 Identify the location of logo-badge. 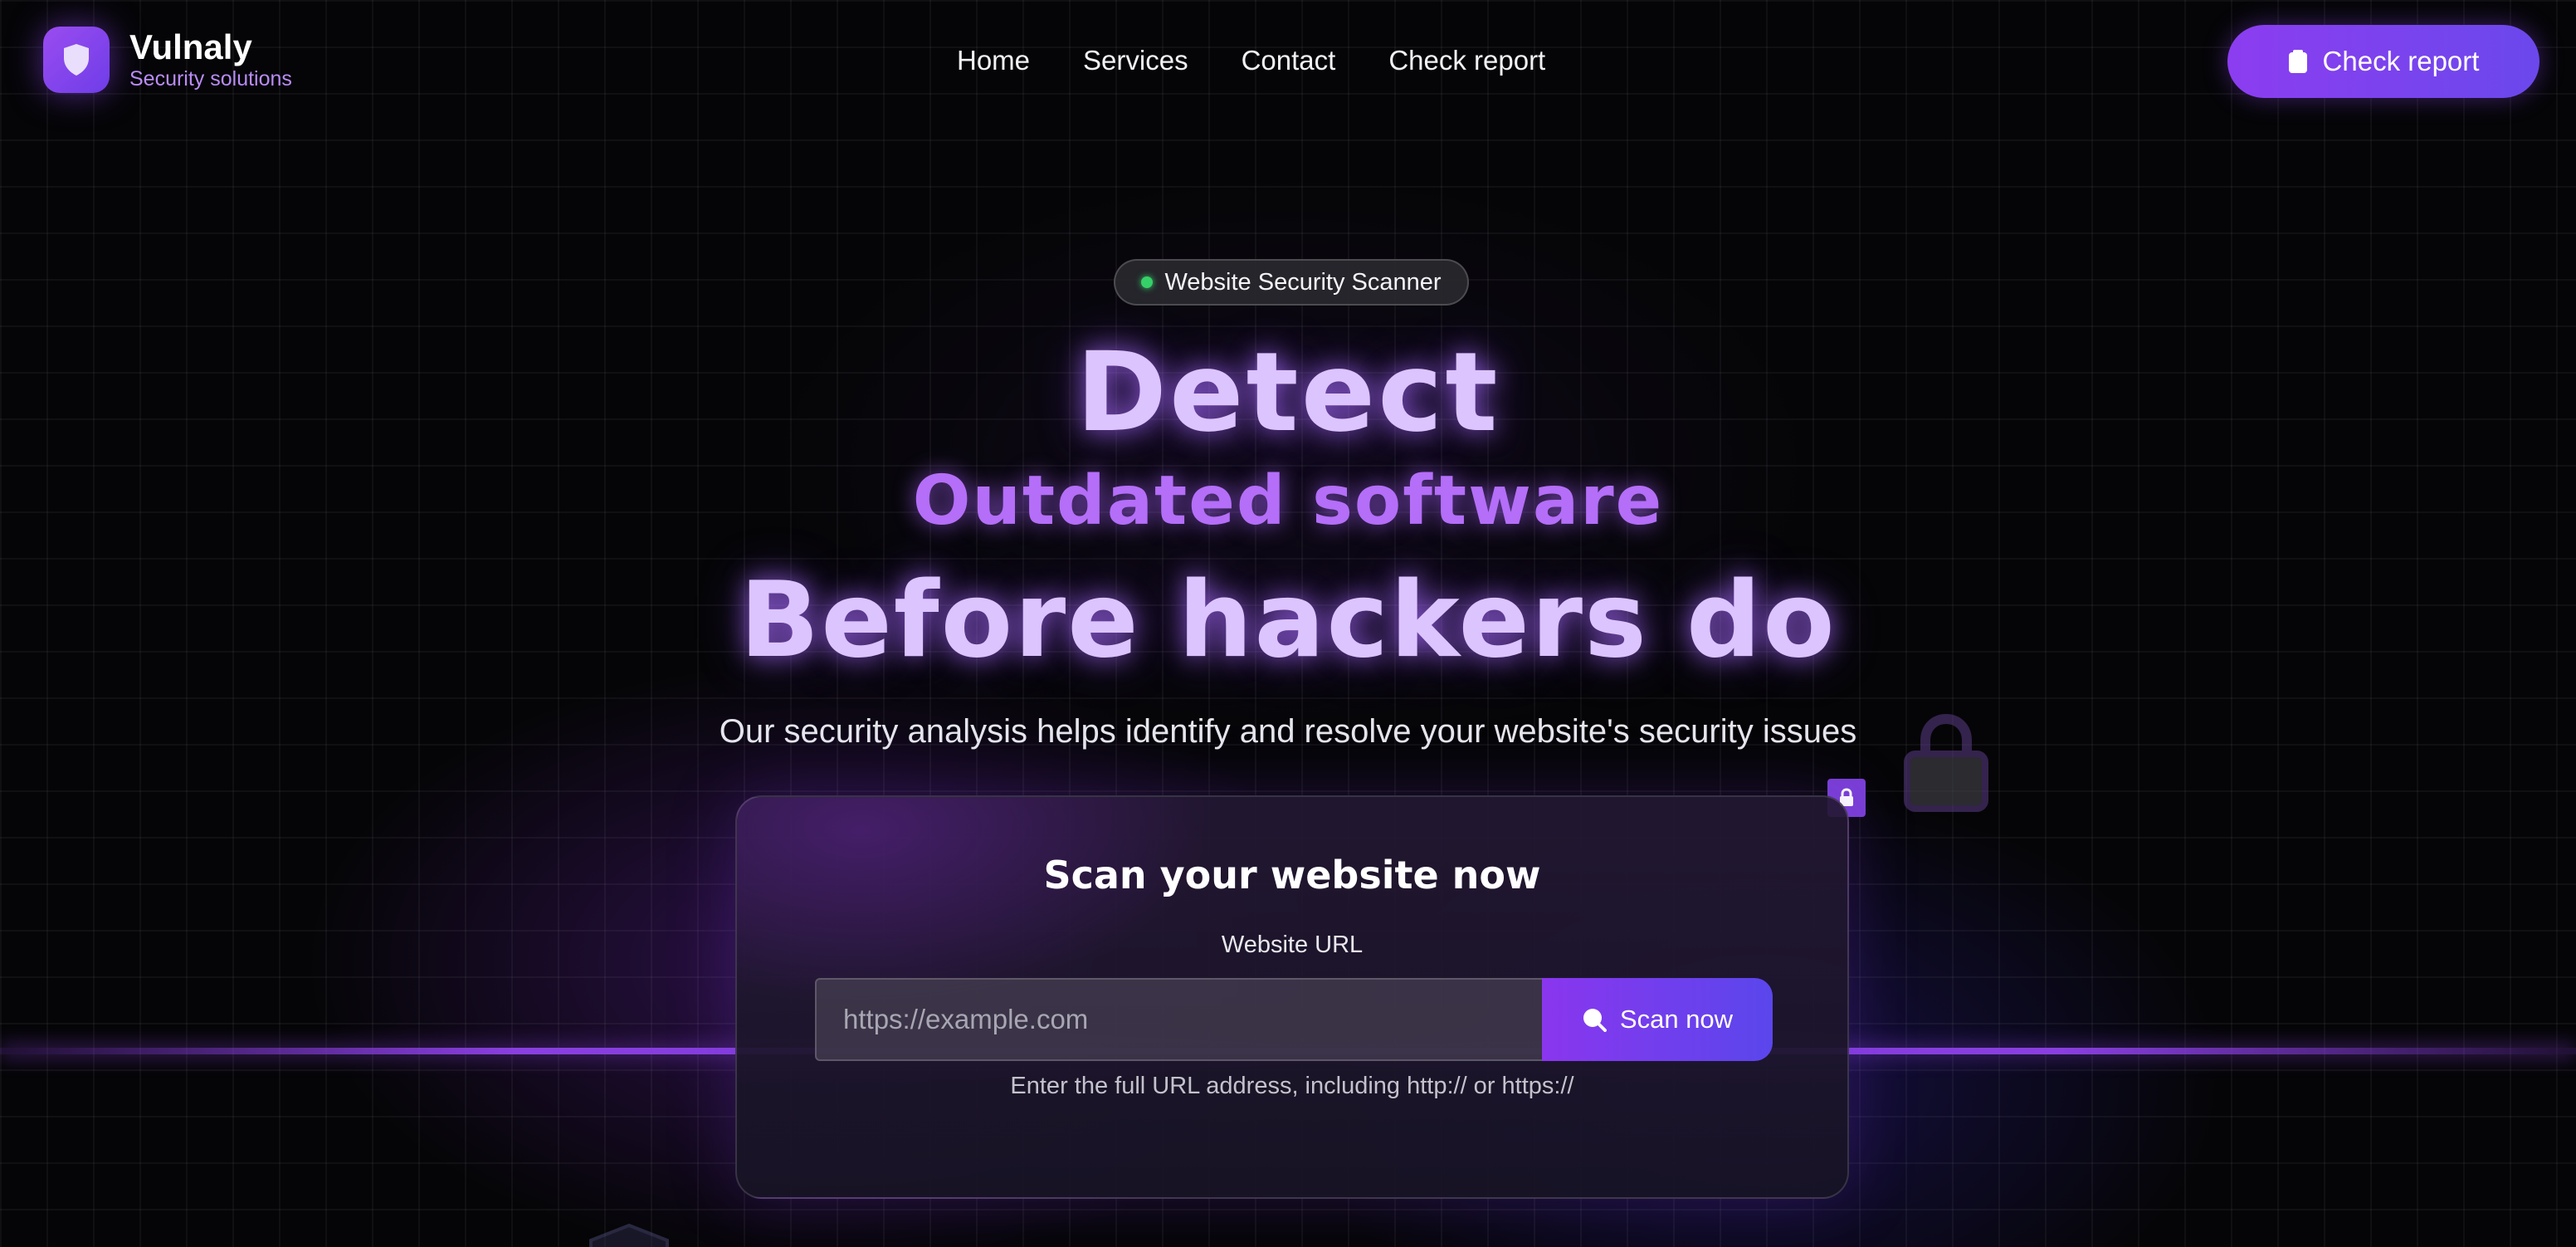
(77, 60).